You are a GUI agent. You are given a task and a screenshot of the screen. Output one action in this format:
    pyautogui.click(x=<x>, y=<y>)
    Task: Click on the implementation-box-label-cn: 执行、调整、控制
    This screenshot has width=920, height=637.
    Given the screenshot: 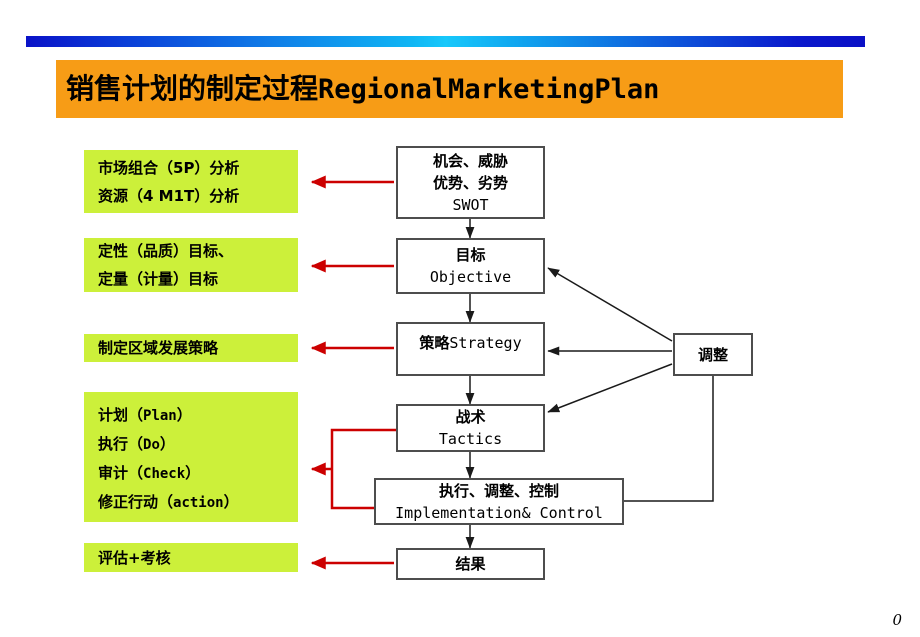 What is the action you would take?
    pyautogui.click(x=498, y=490)
    